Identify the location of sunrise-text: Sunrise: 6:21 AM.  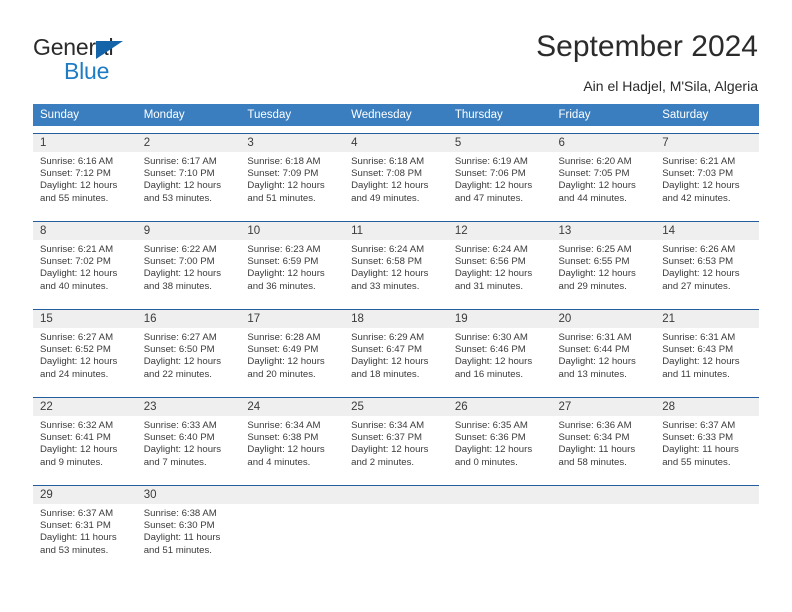
(77, 249).